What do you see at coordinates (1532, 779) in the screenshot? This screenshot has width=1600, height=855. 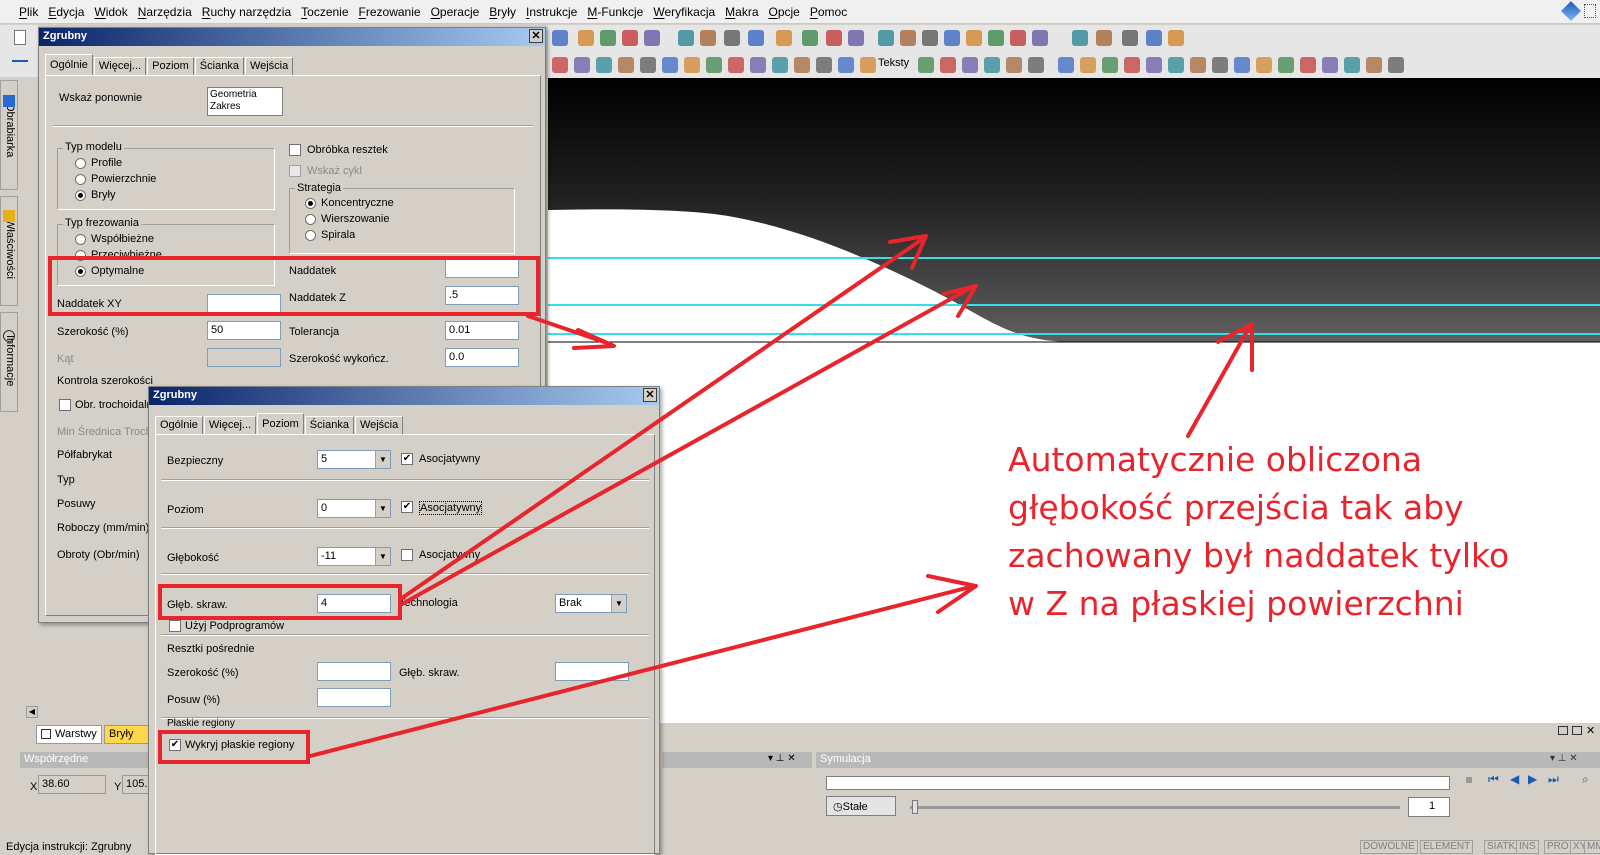 I see `sim-next-icon: ▶` at bounding box center [1532, 779].